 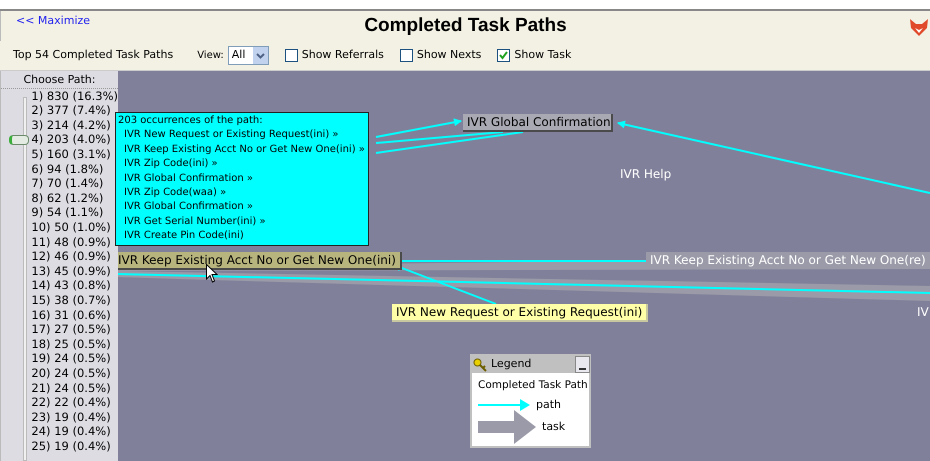 I want to click on tooltip-step: IVR Zip Code(waa) », so click(x=242, y=193).